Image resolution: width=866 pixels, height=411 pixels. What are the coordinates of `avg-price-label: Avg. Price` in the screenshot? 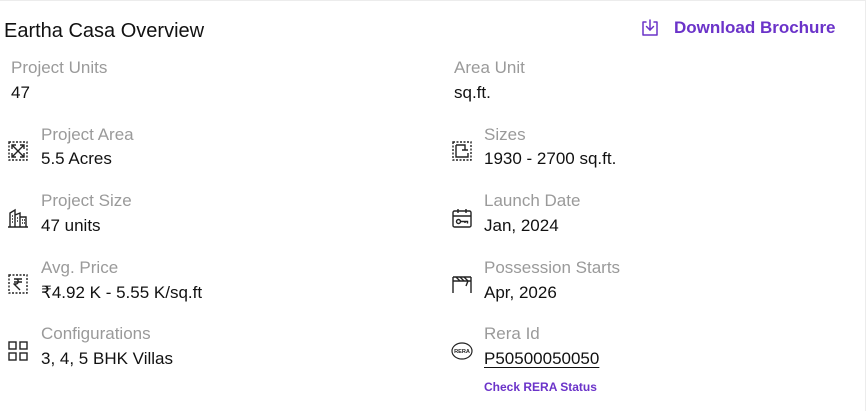 It's located at (80, 267).